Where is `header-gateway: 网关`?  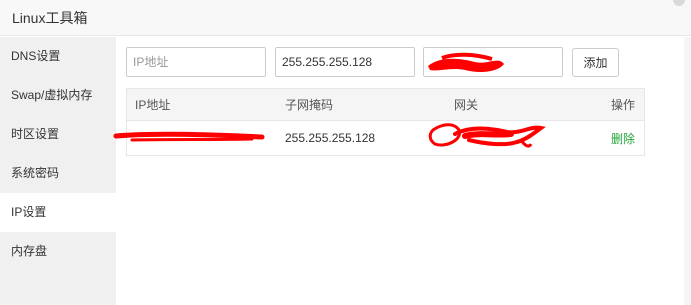 header-gateway: 网关 is located at coordinates (466, 105).